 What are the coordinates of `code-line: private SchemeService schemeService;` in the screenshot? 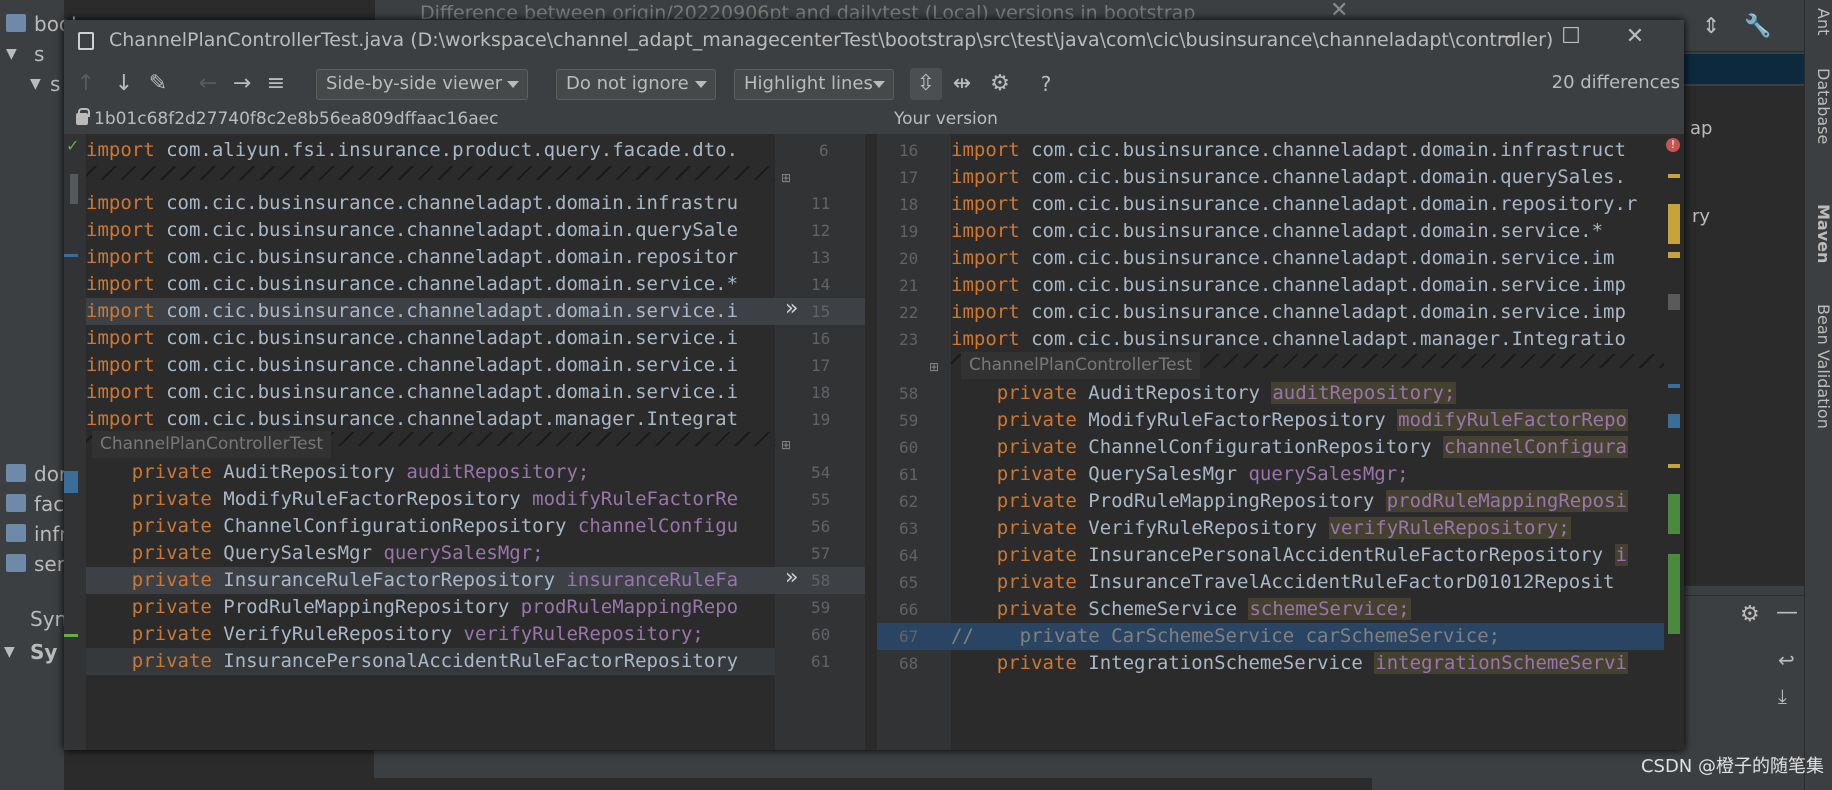 It's located at (1203, 609).